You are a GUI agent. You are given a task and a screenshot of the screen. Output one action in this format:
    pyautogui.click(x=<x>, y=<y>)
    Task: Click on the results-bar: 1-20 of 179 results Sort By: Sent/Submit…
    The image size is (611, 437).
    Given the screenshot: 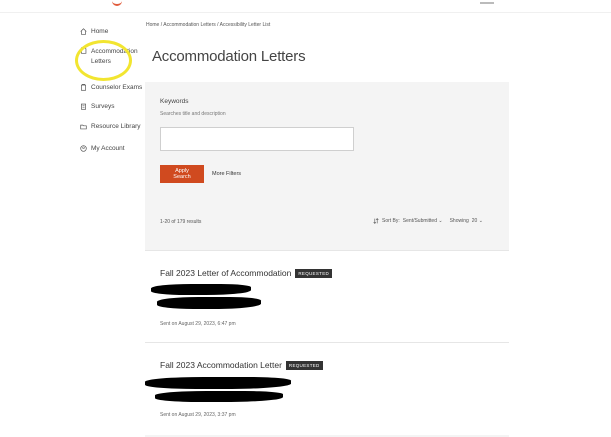 What is the action you would take?
    pyautogui.click(x=327, y=222)
    